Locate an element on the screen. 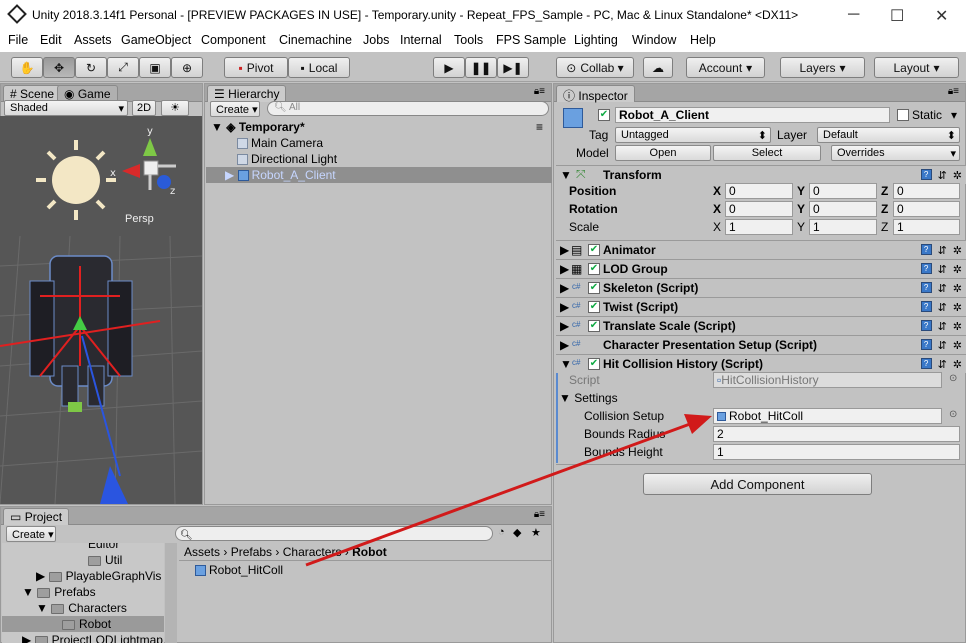 The width and height of the screenshot is (966, 643). translate-scale-header: ▶ c# ✔ Translate Scale (Script) ? ⇵ ✲ is located at coordinates (761, 325).